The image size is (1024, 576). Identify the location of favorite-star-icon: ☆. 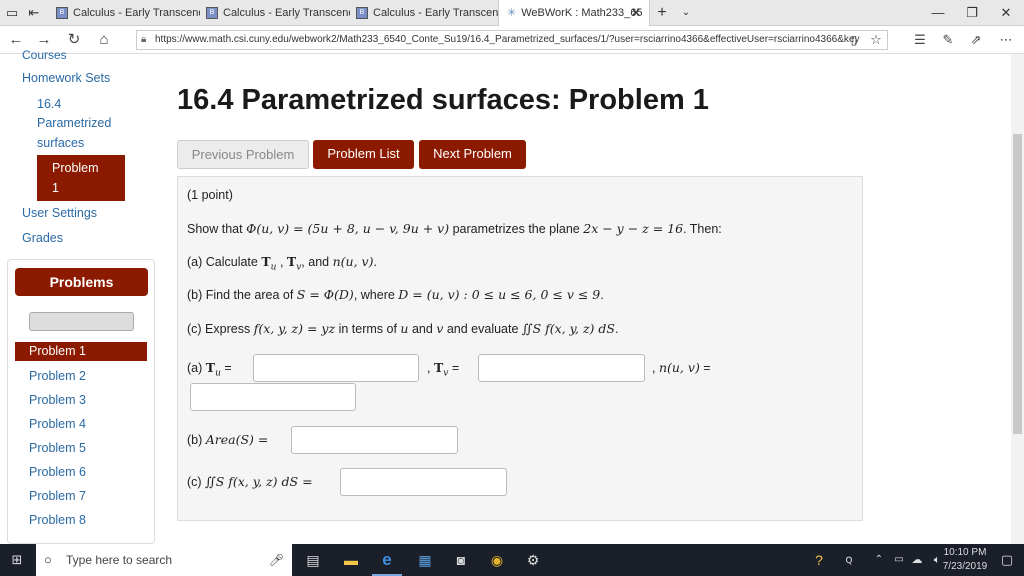
(876, 40).